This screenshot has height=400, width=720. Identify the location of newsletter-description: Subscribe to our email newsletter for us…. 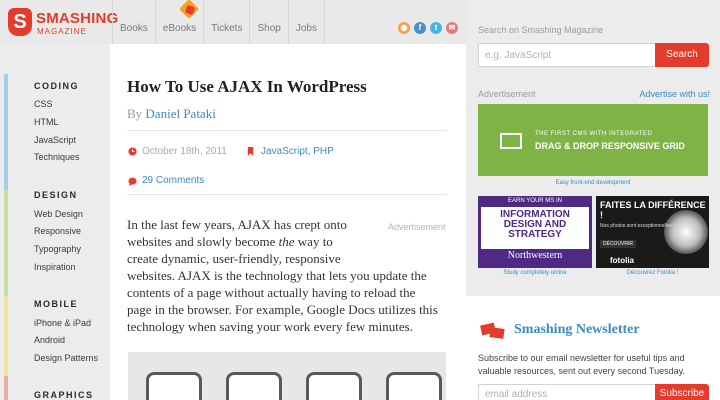
(581, 364).